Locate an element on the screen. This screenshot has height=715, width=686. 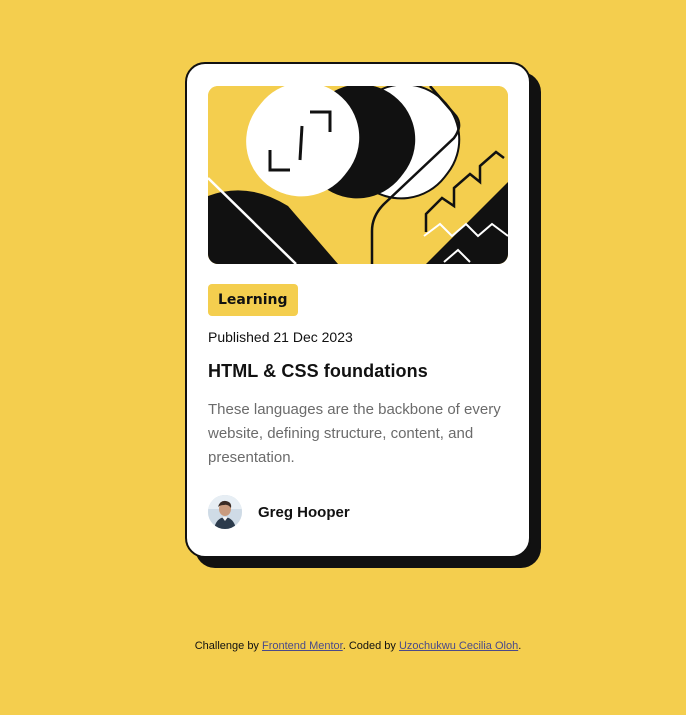
attribution-prefix: Challenge by is located at coordinates (228, 646).